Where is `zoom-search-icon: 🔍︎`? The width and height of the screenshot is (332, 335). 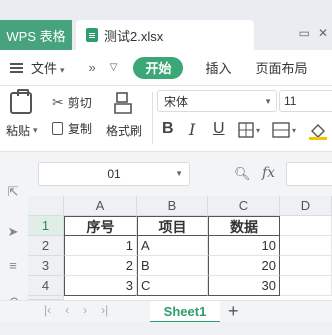
zoom-search-icon: 🔍︎ is located at coordinates (242, 174).